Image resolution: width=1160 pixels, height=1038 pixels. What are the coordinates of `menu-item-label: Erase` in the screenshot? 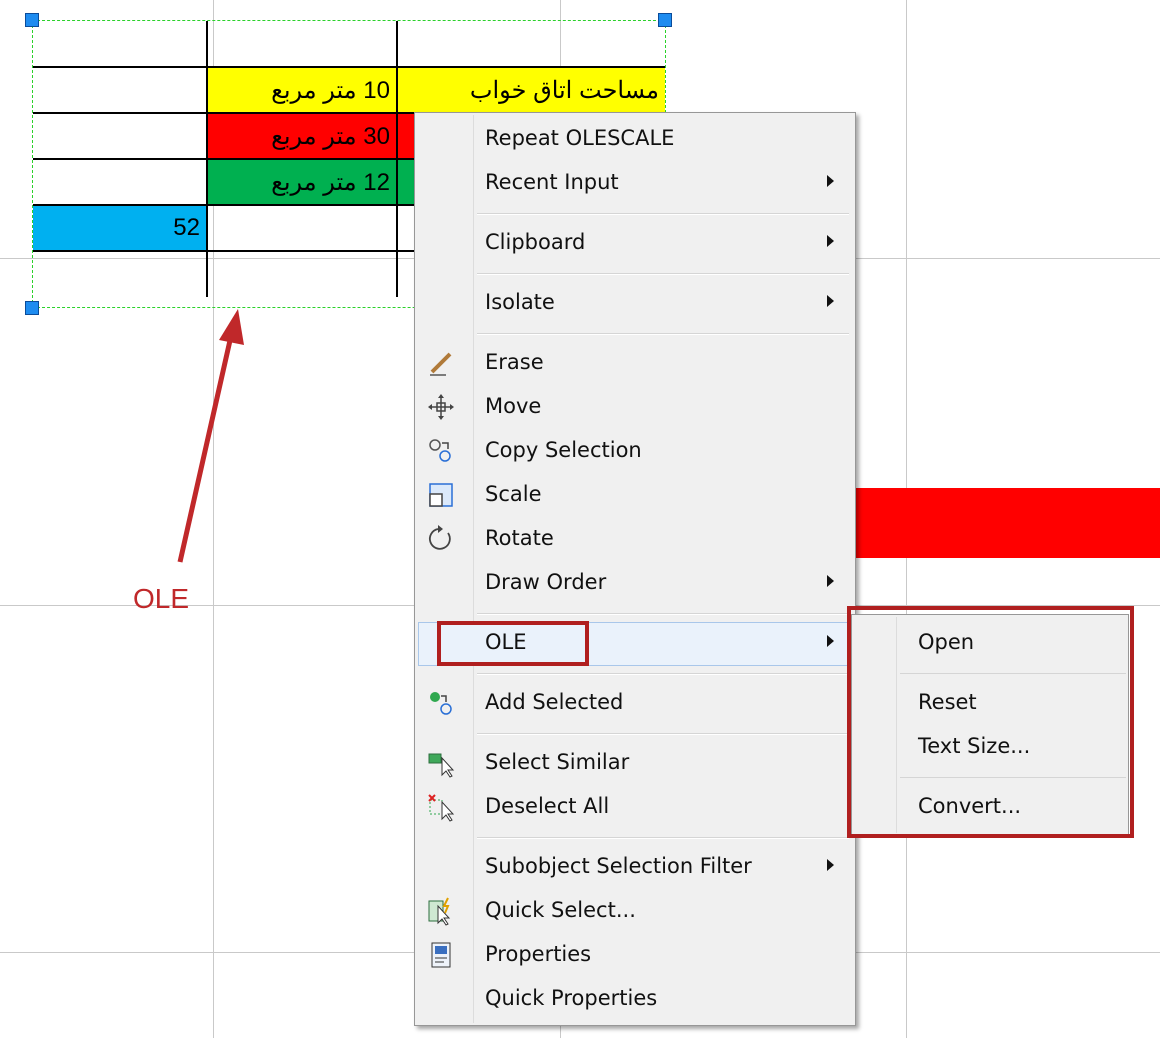 It's located at (514, 362).